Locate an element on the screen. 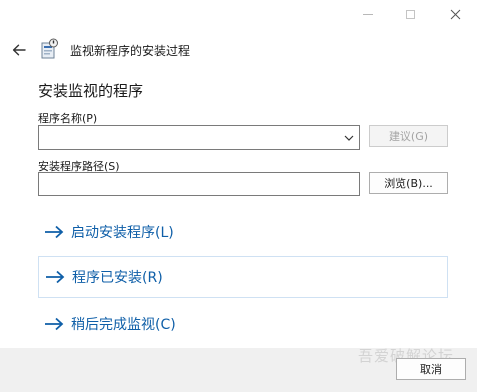 Image resolution: width=477 pixels, height=392 pixels. cancel-button: 取消 is located at coordinates (431, 369).